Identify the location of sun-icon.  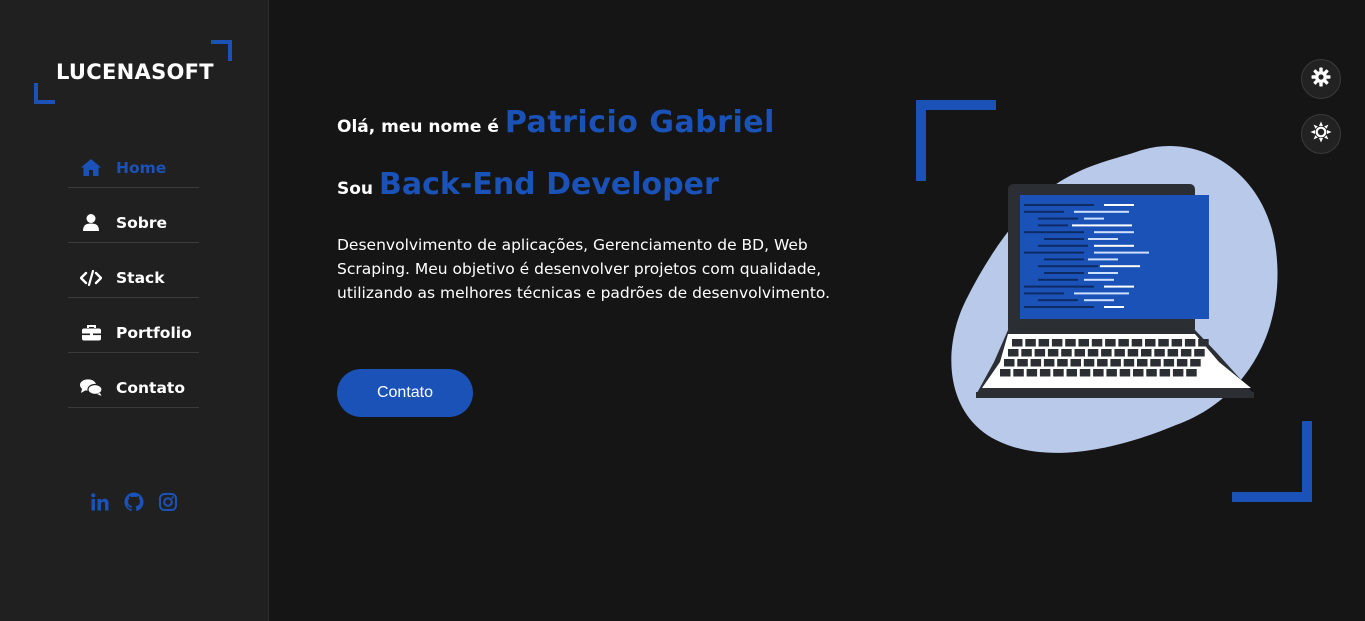
(1321, 134).